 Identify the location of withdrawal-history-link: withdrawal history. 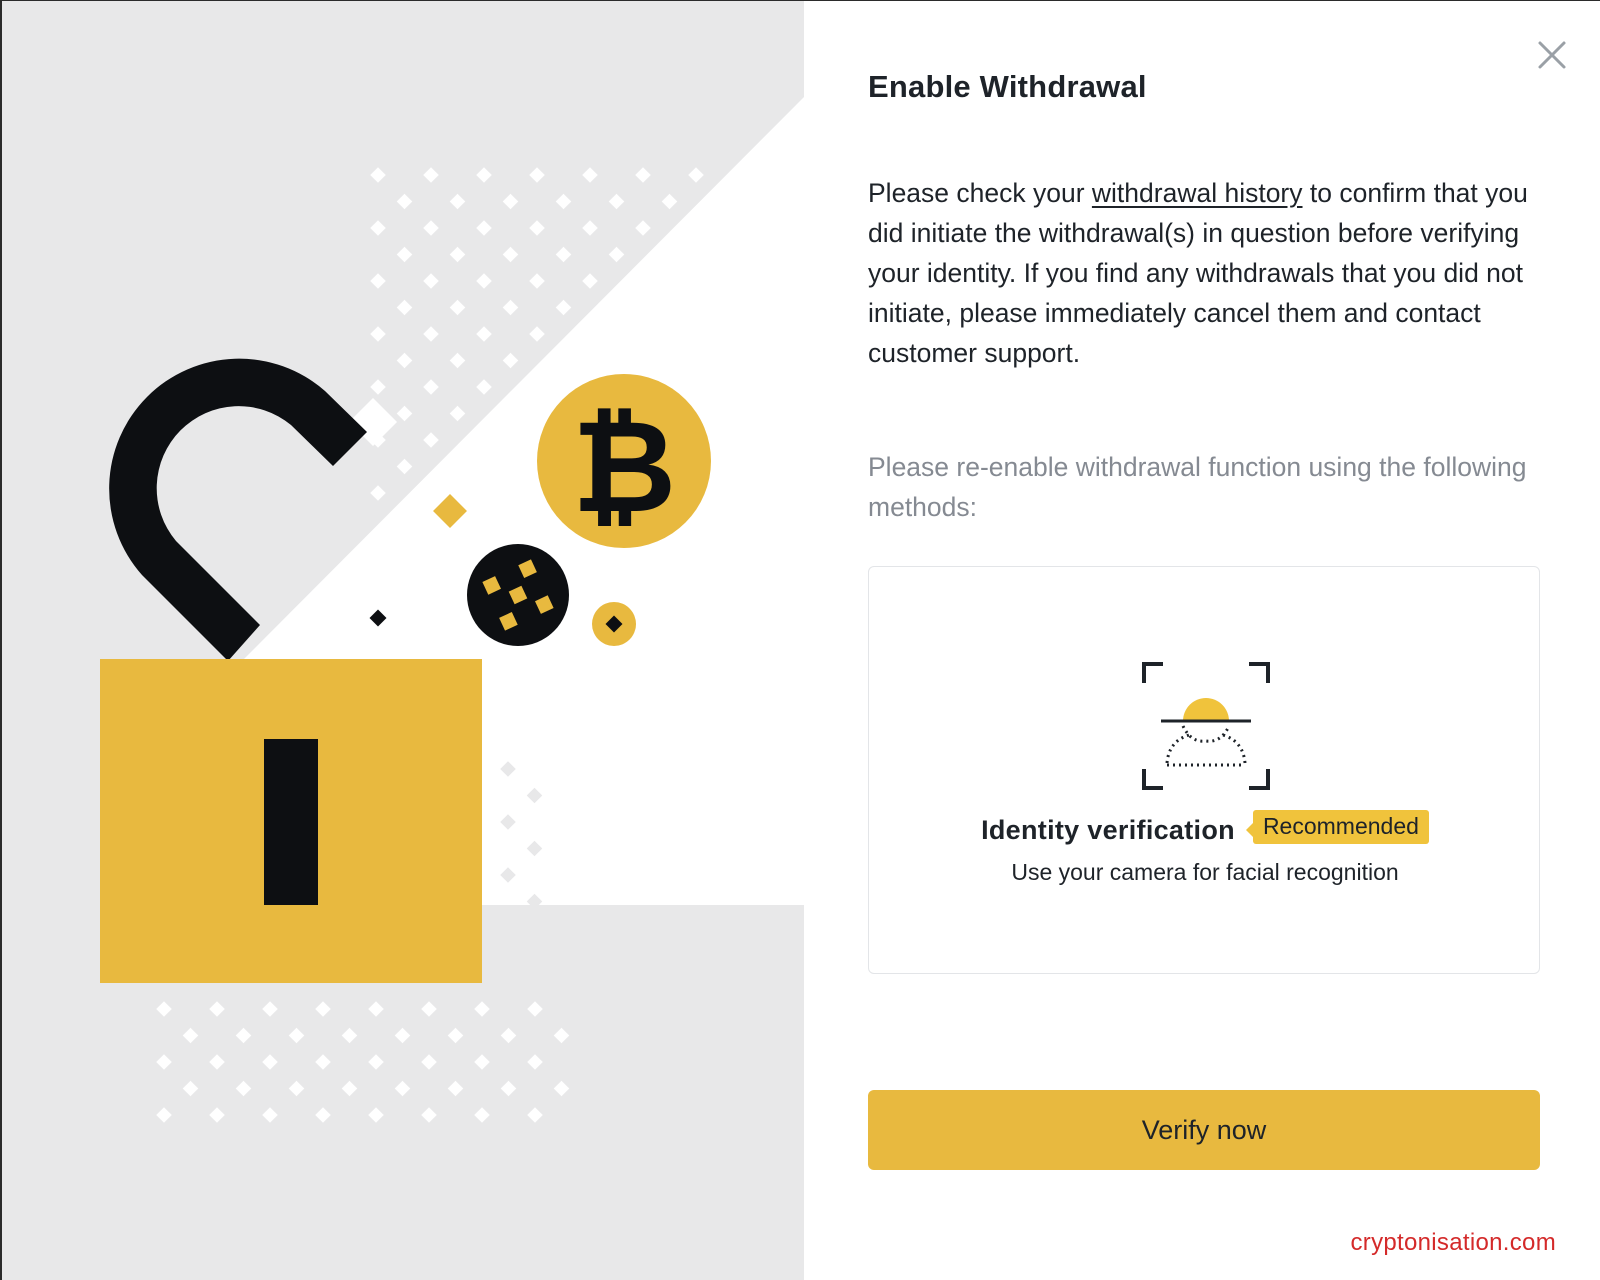
(1197, 193).